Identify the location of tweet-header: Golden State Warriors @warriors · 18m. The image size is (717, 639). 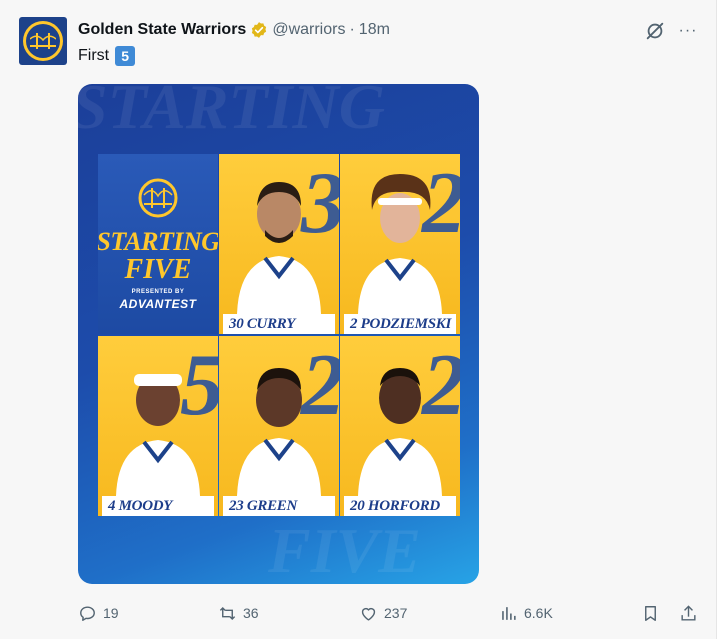
(234, 30).